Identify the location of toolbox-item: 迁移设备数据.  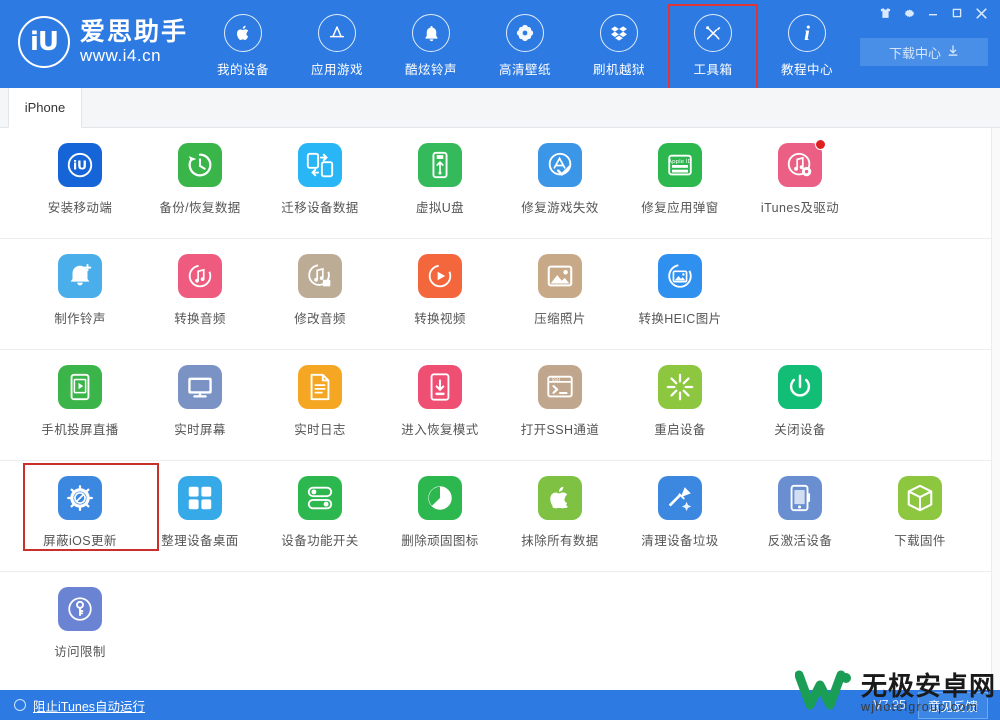
(320, 183).